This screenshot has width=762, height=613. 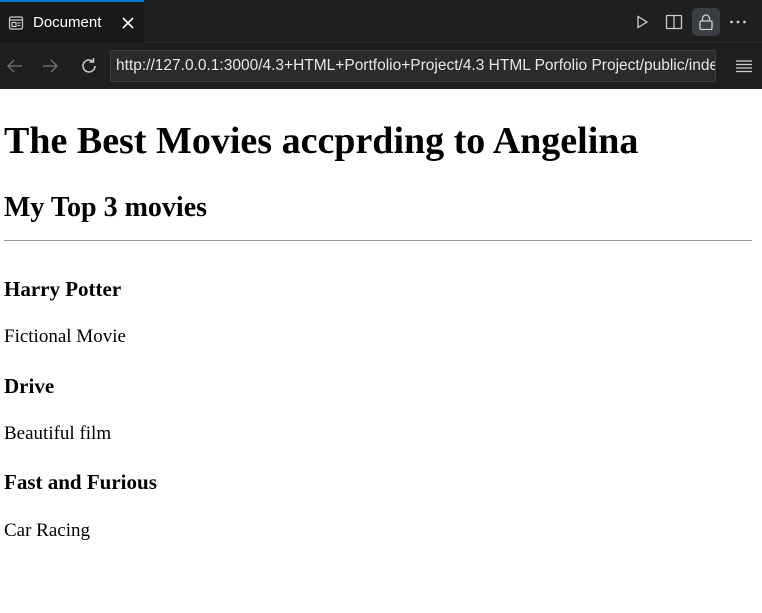 I want to click on menu-icon, so click(x=744, y=66).